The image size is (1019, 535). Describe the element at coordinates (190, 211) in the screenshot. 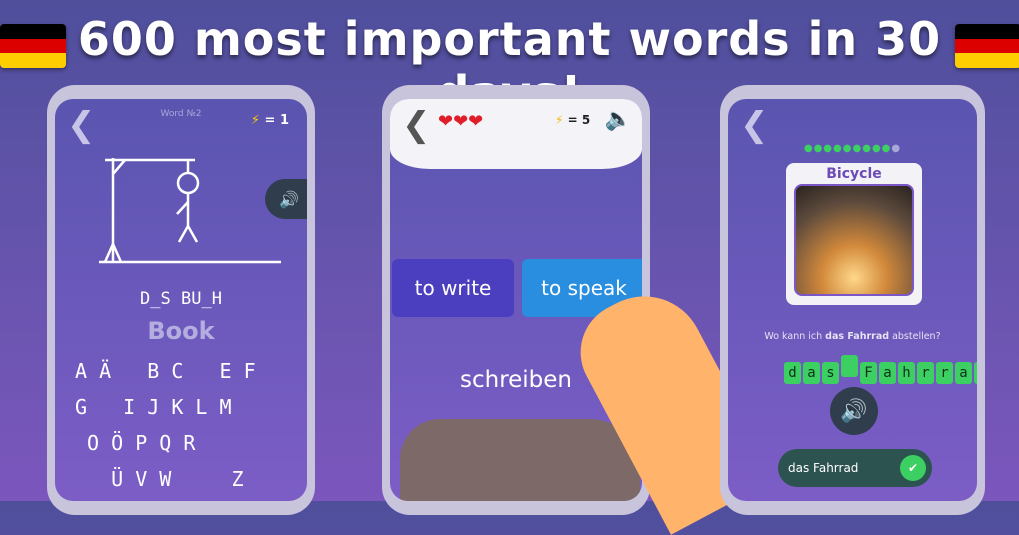

I see `hangman-drawing` at that location.